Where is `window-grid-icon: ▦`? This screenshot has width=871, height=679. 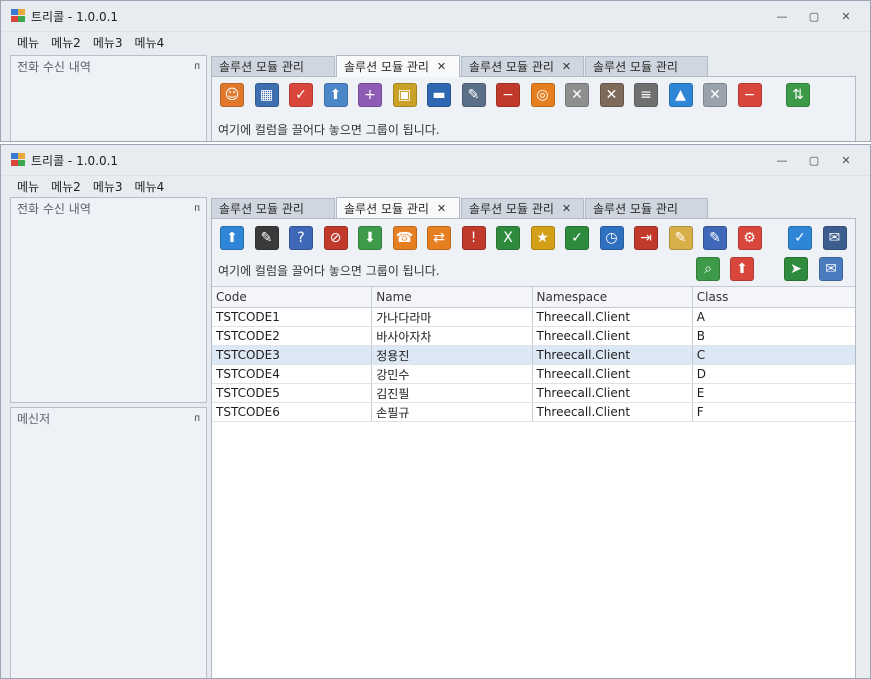
window-grid-icon: ▦ is located at coordinates (266, 95).